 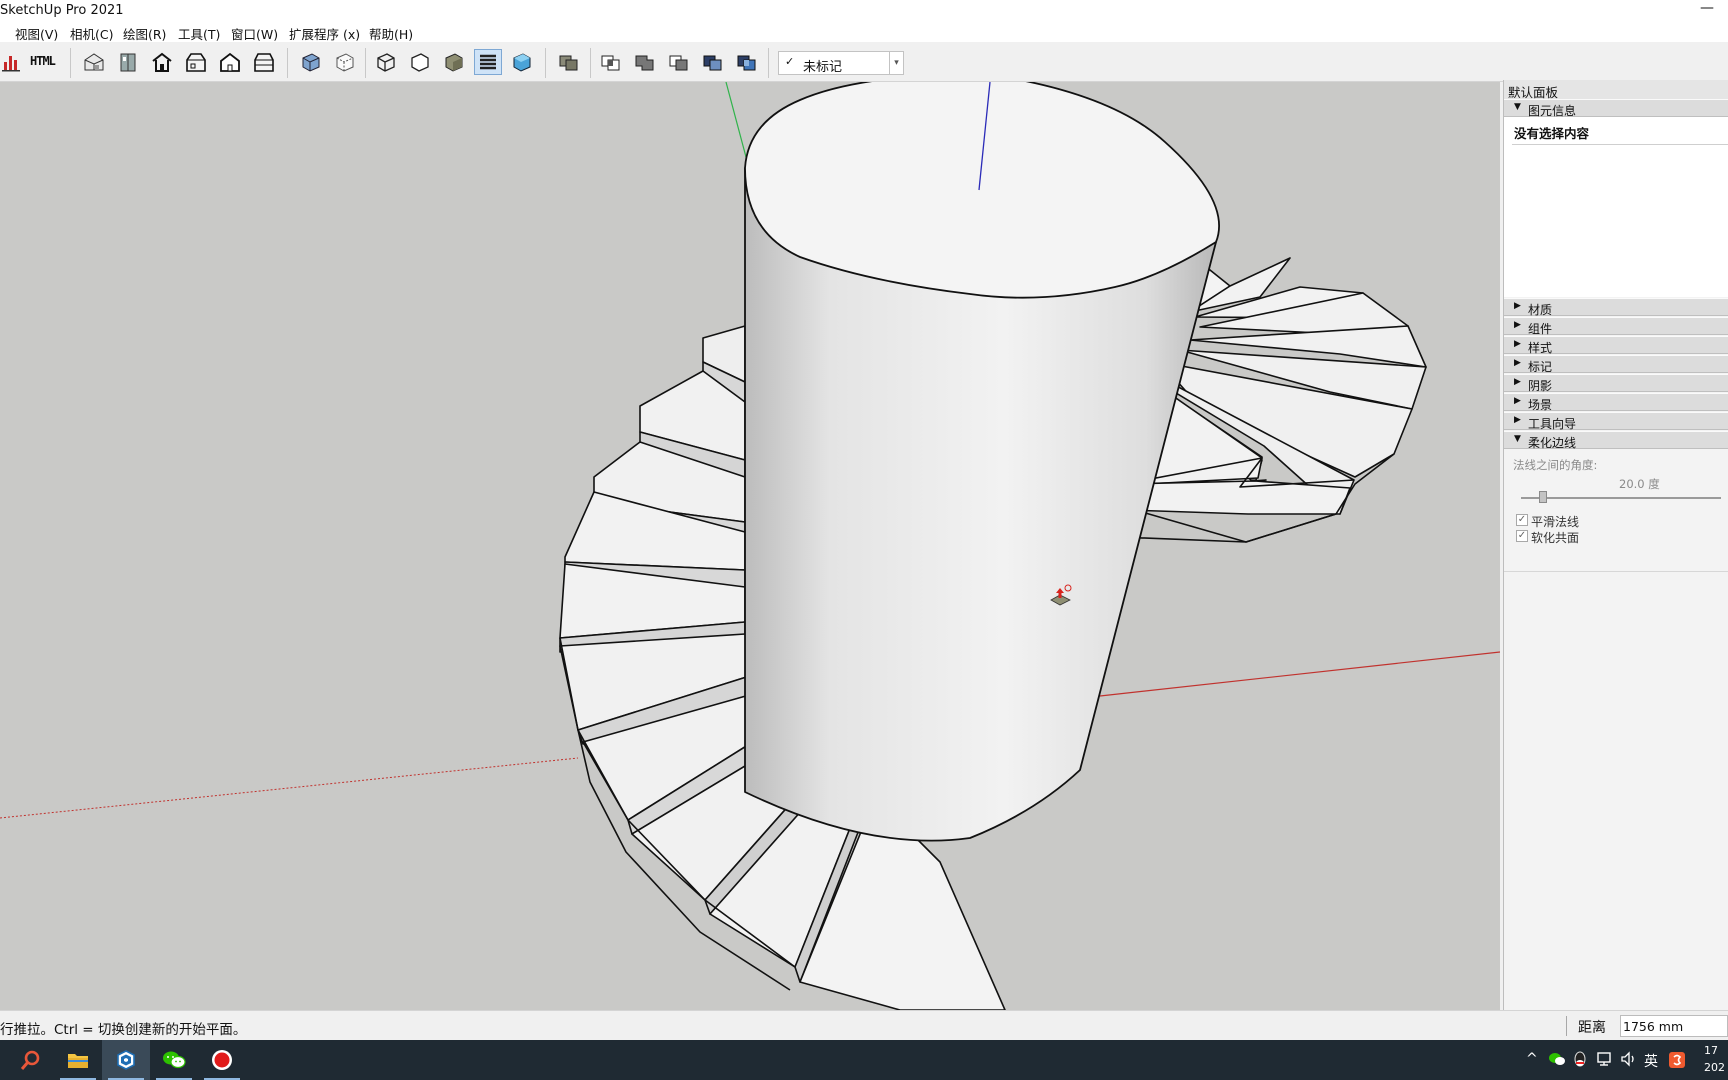 I want to click on menu-help: 帮助(H), so click(x=391, y=33).